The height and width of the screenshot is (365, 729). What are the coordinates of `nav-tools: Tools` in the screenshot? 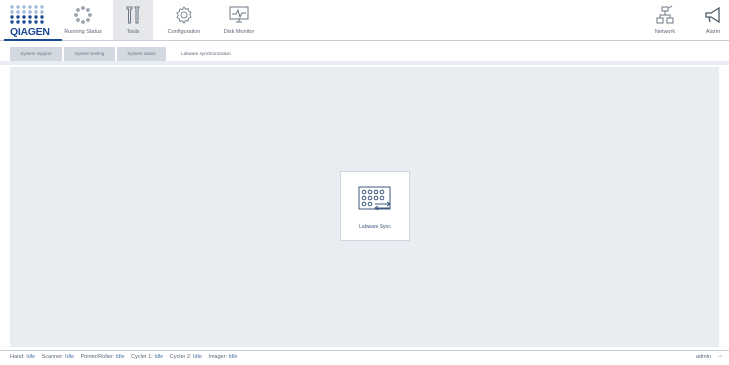 It's located at (133, 20).